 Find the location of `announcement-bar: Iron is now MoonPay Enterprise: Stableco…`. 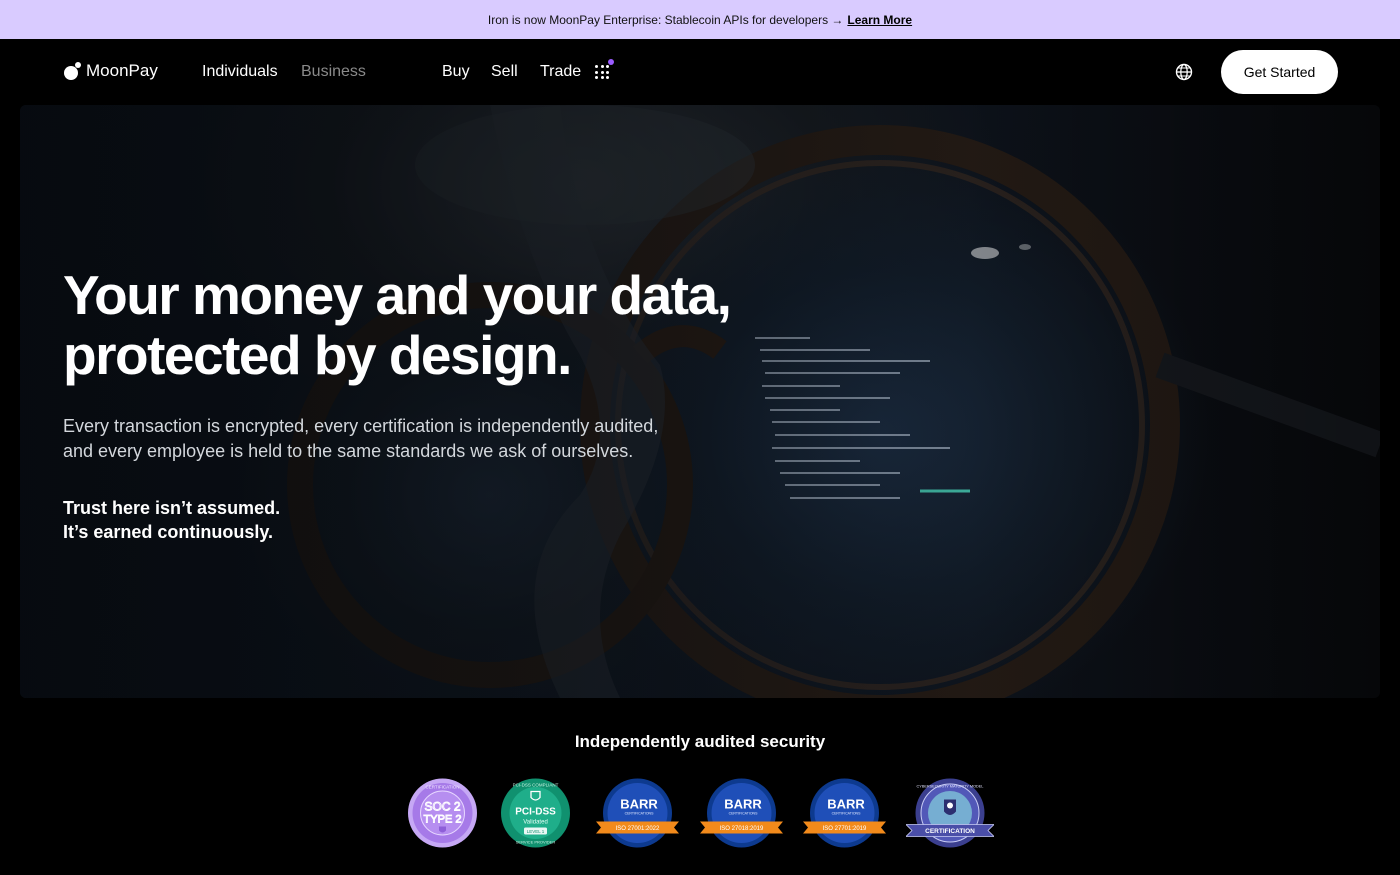

announcement-bar: Iron is now MoonPay Enterprise: Stableco… is located at coordinates (700, 19).